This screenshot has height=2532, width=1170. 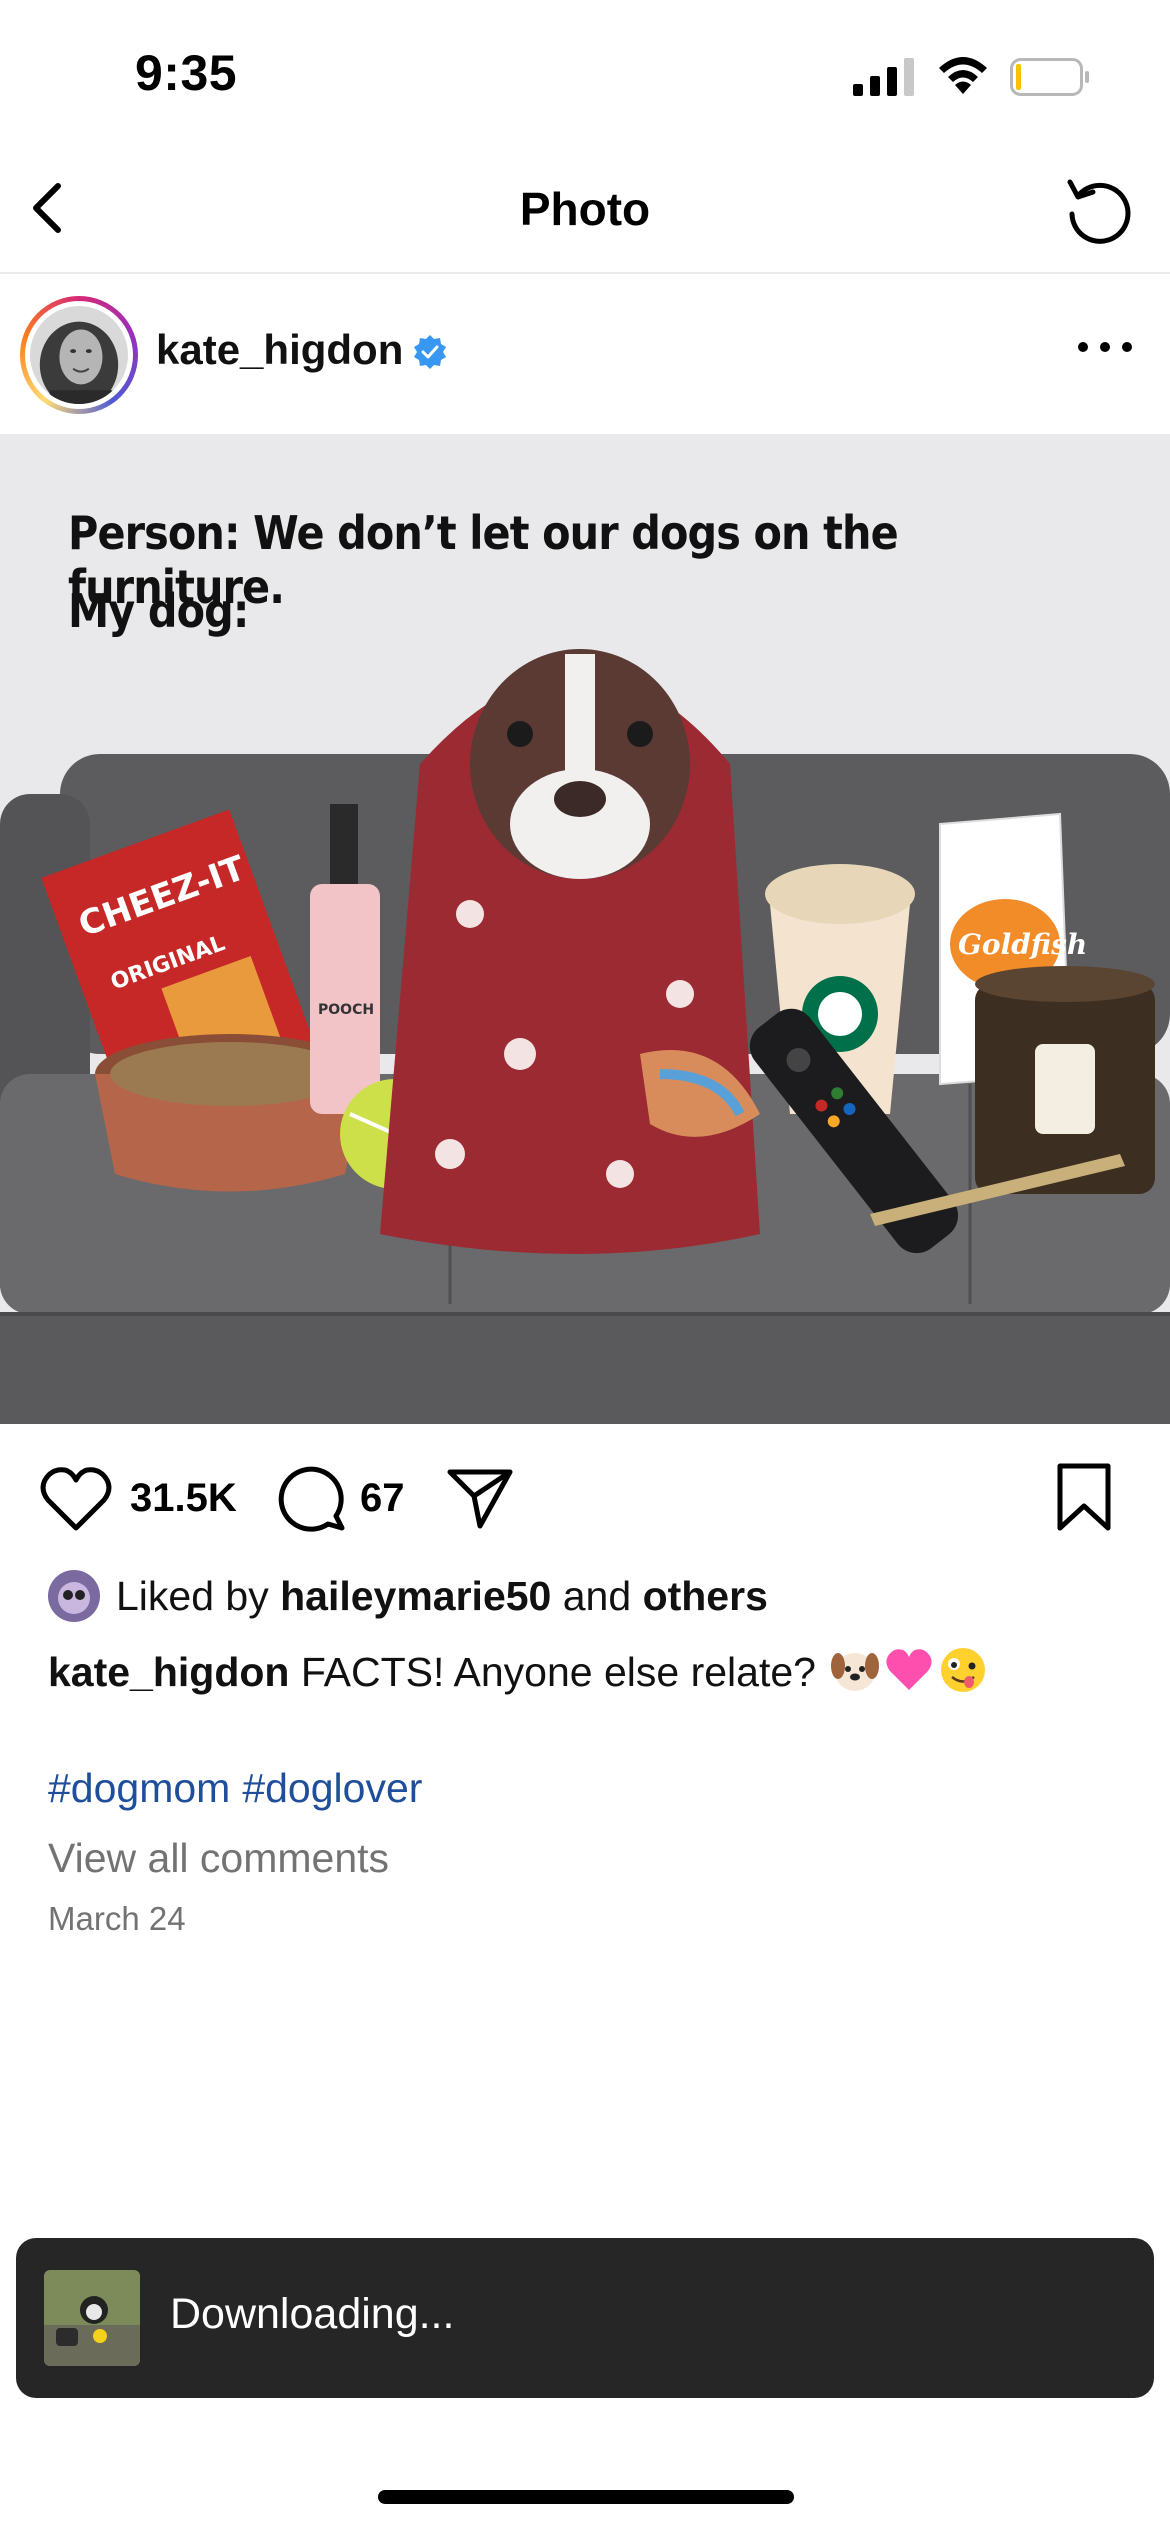 What do you see at coordinates (74, 1596) in the screenshot?
I see `liked-by-avatar` at bounding box center [74, 1596].